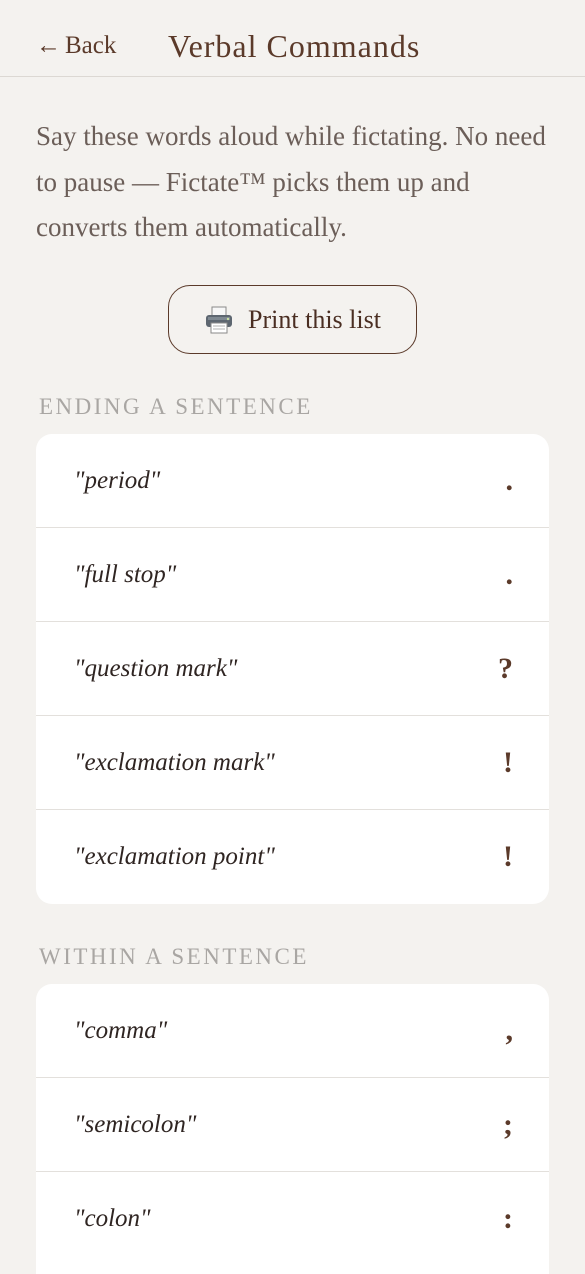 The image size is (585, 1274). Describe the element at coordinates (117, 480) in the screenshot. I see `command-phrase: "period"` at that location.